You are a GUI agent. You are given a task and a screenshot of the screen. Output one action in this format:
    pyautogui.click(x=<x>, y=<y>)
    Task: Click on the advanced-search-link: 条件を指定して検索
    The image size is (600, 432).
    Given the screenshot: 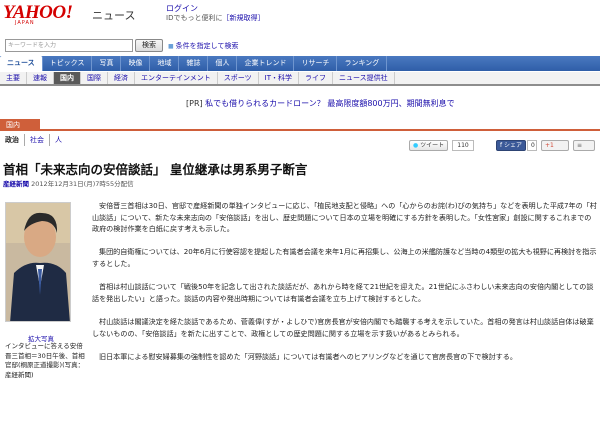 What is the action you would take?
    pyautogui.click(x=203, y=46)
    